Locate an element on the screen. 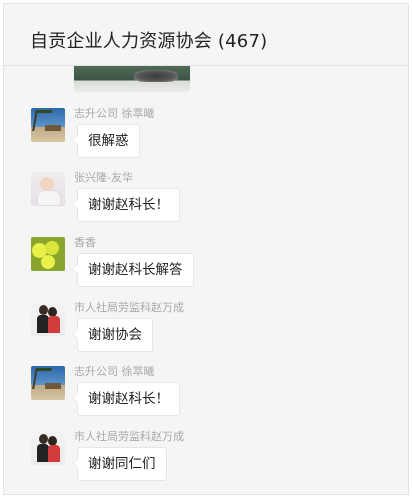 Image resolution: width=412 pixels, height=497 pixels. sender-name: 张兴隆-友华 is located at coordinates (103, 177).